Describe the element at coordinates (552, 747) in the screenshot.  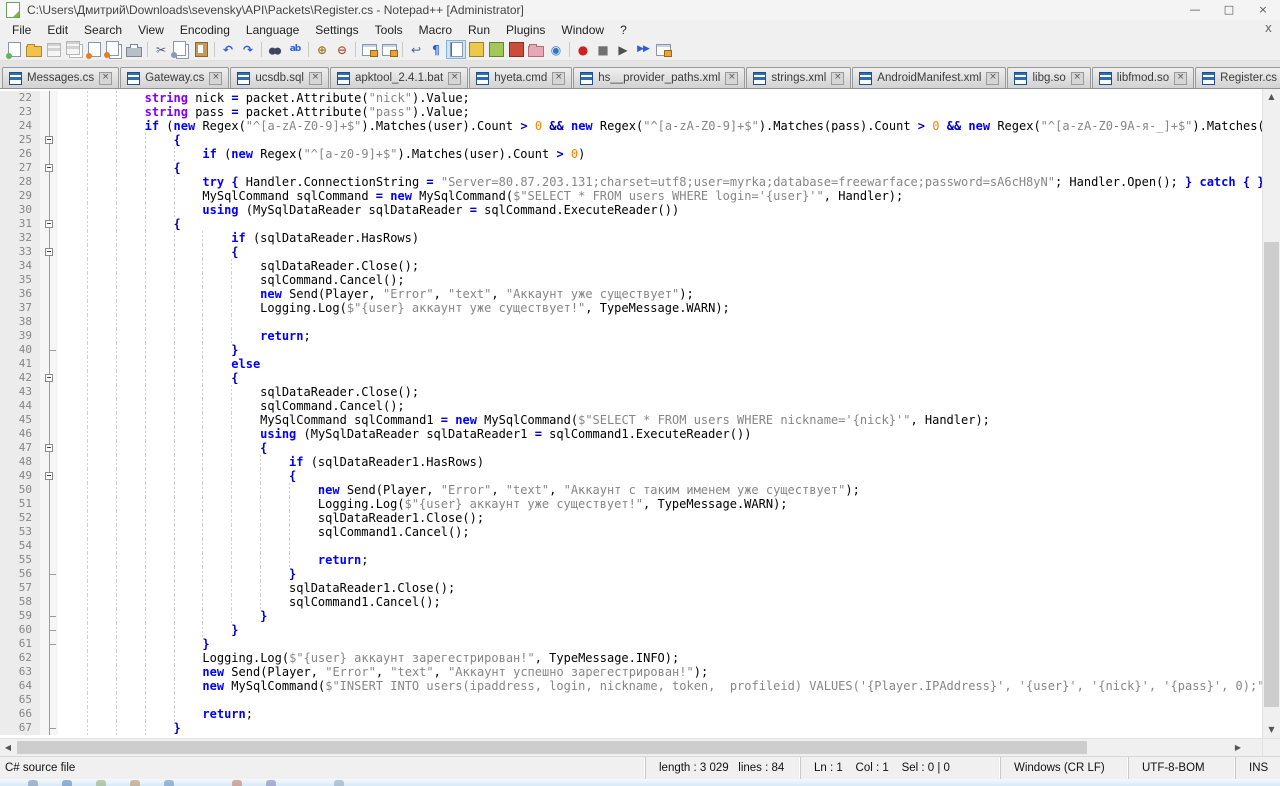
I see `horizontal-scrollbar-thumb` at that location.